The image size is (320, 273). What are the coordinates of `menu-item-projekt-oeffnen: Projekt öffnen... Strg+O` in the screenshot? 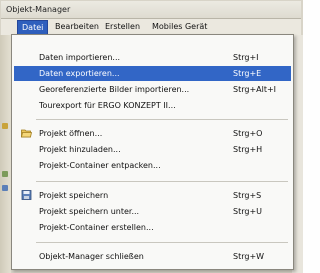 It's located at (152, 133).